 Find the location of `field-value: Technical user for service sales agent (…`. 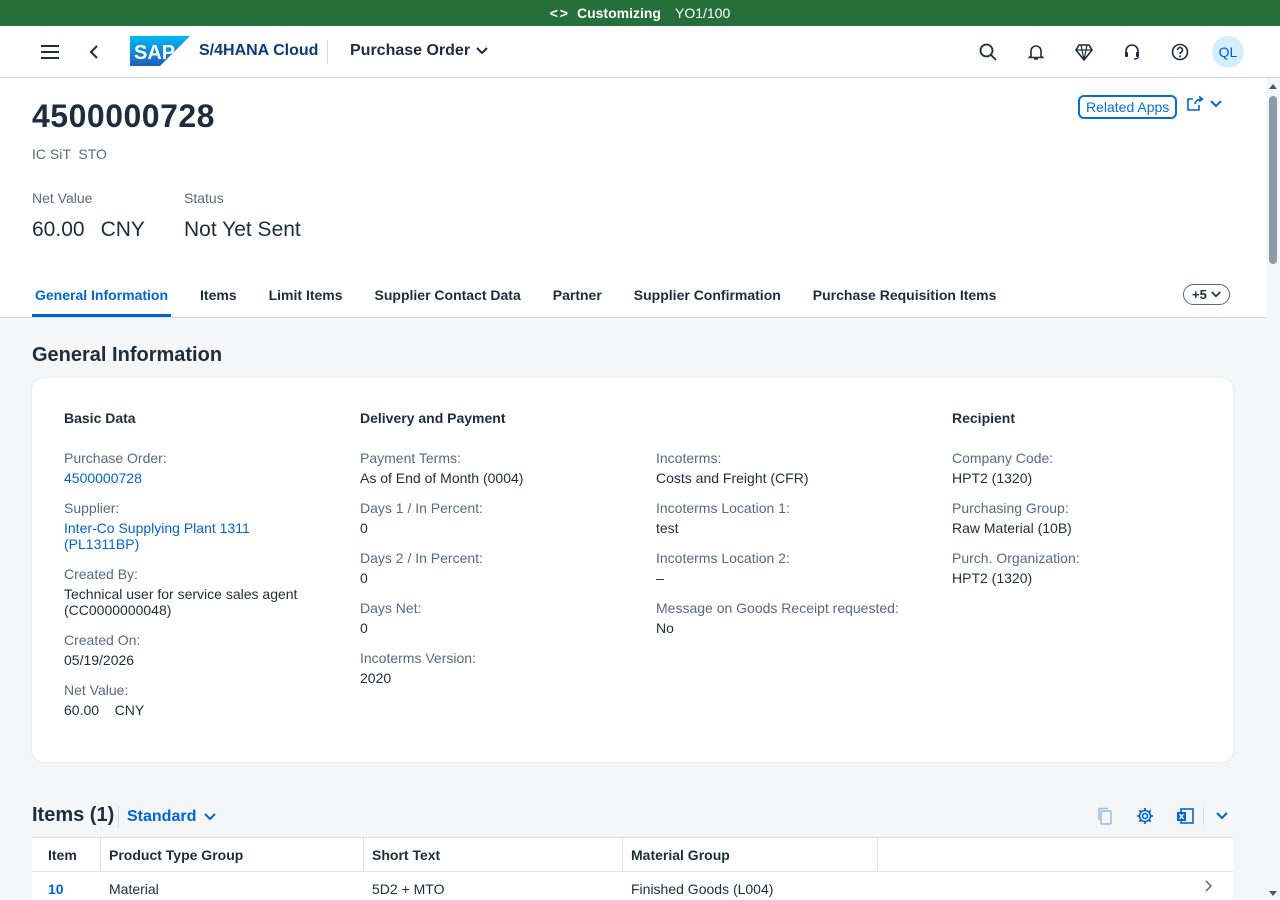

field-value: Technical user for service sales agent (… is located at coordinates (181, 602).